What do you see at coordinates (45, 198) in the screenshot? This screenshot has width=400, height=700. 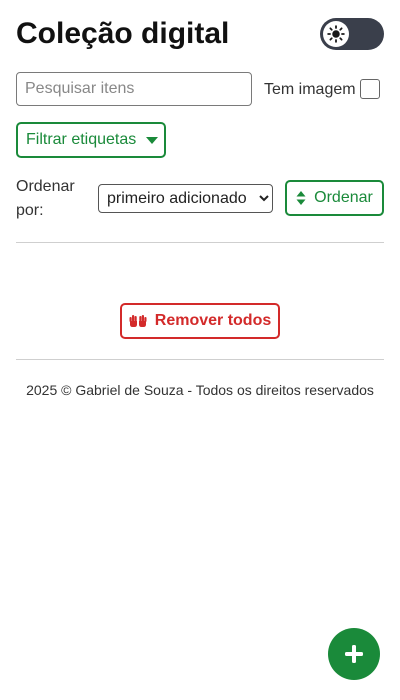 I see `sort-label: Ordenar por:` at bounding box center [45, 198].